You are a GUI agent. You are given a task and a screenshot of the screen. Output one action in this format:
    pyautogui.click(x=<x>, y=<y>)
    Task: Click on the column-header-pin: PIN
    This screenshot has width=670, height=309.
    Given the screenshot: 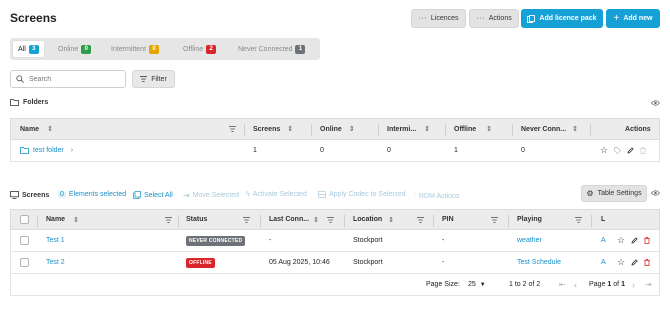 What is the action you would take?
    pyautogui.click(x=448, y=219)
    